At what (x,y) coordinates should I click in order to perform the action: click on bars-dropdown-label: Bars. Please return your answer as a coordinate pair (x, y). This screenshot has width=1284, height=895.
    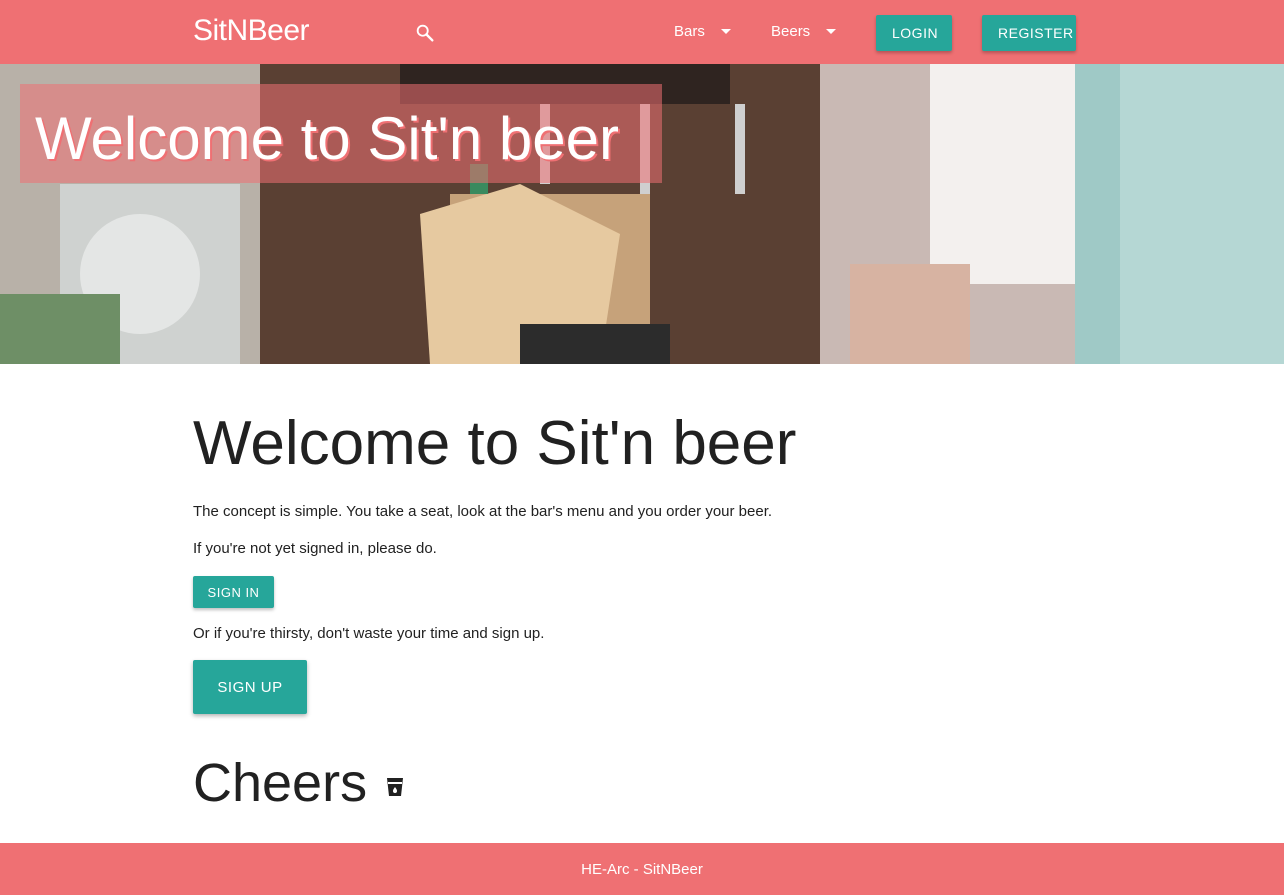
    Looking at the image, I should click on (689, 31).